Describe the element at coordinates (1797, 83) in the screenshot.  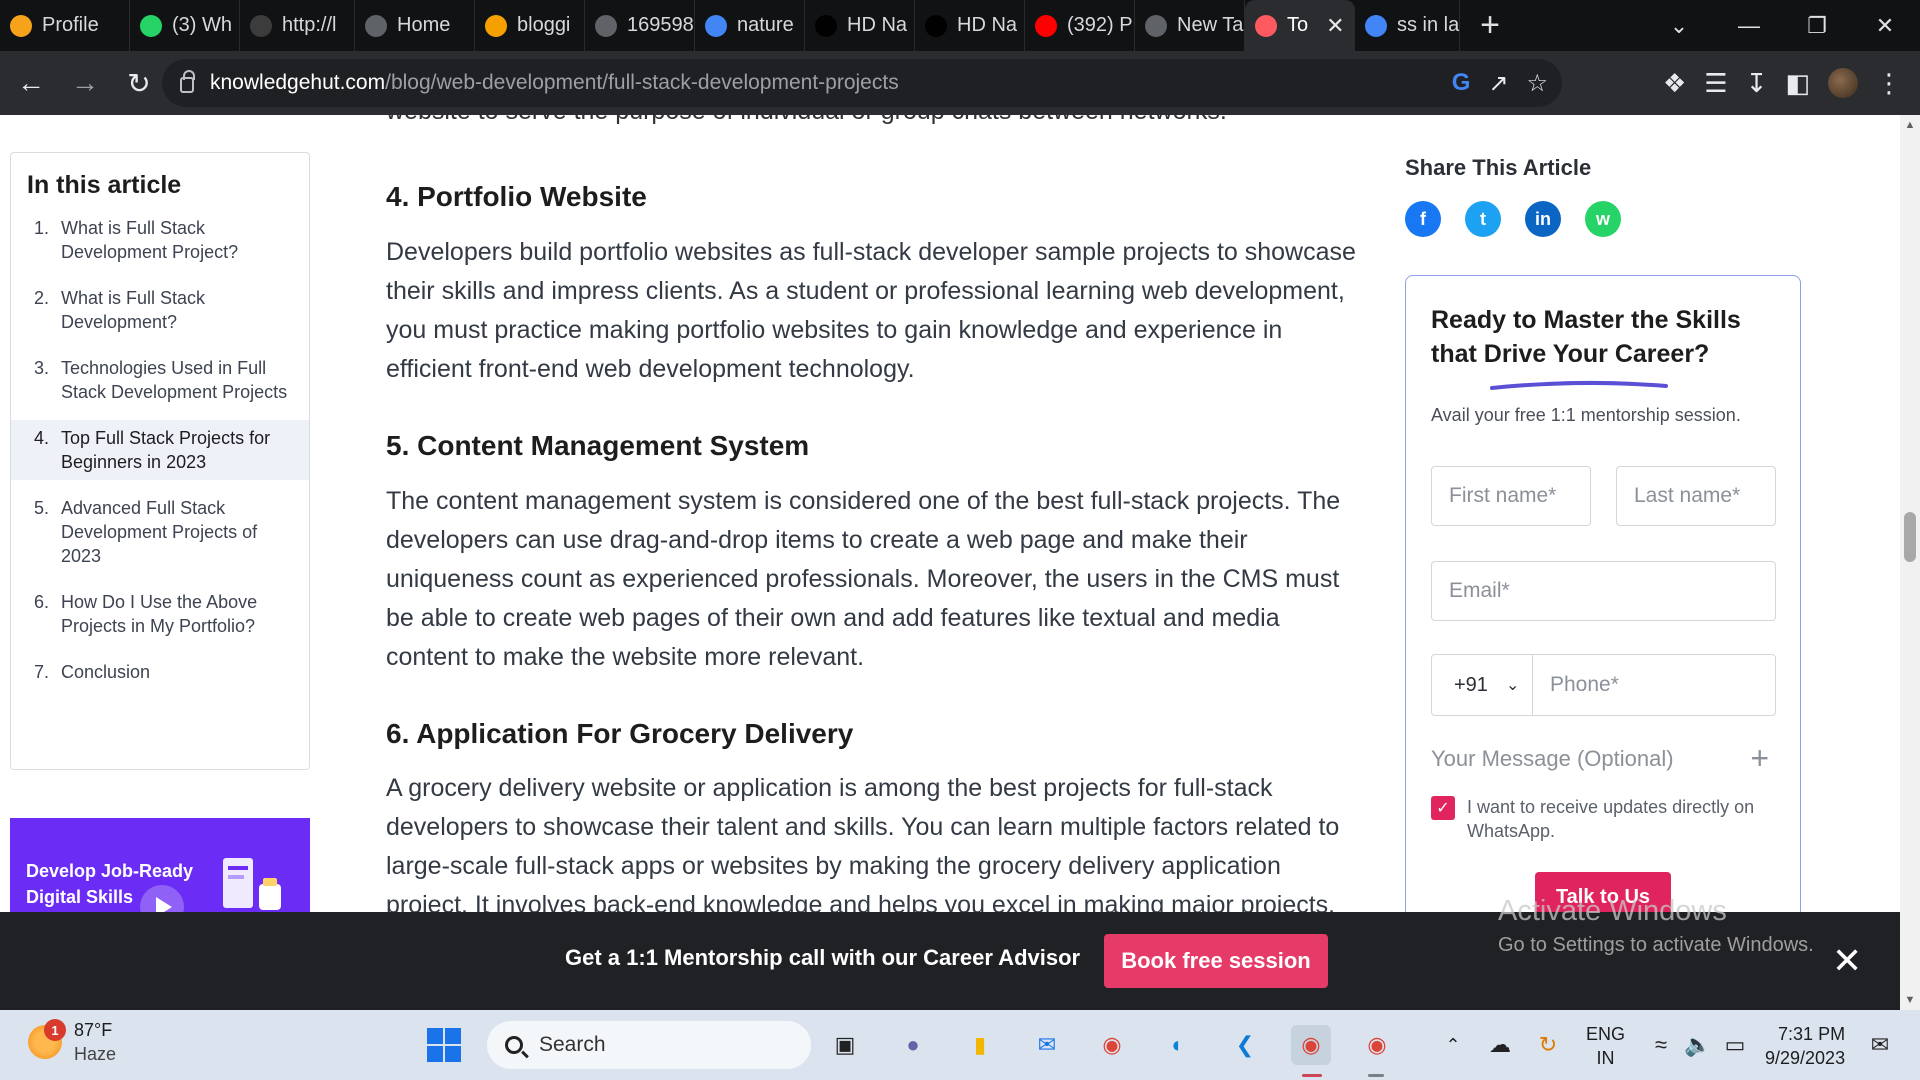
I see `side-panel-icon: ◧` at that location.